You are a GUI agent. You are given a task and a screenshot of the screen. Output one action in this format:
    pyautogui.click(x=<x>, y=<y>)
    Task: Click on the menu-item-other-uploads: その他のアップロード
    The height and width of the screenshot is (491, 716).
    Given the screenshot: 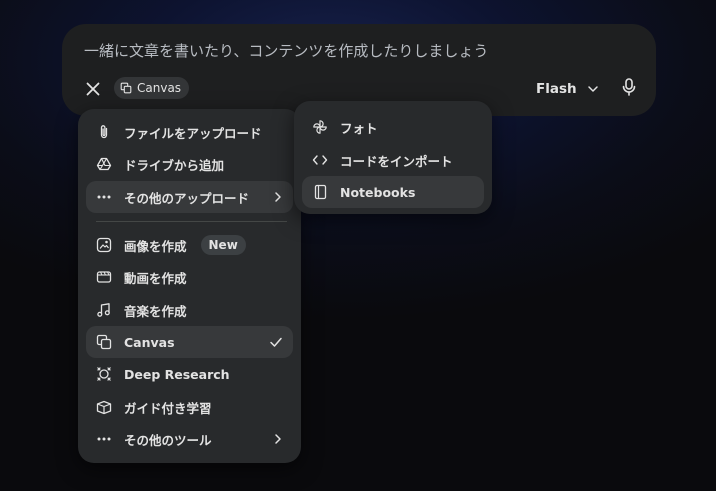 What is the action you would take?
    pyautogui.click(x=189, y=197)
    